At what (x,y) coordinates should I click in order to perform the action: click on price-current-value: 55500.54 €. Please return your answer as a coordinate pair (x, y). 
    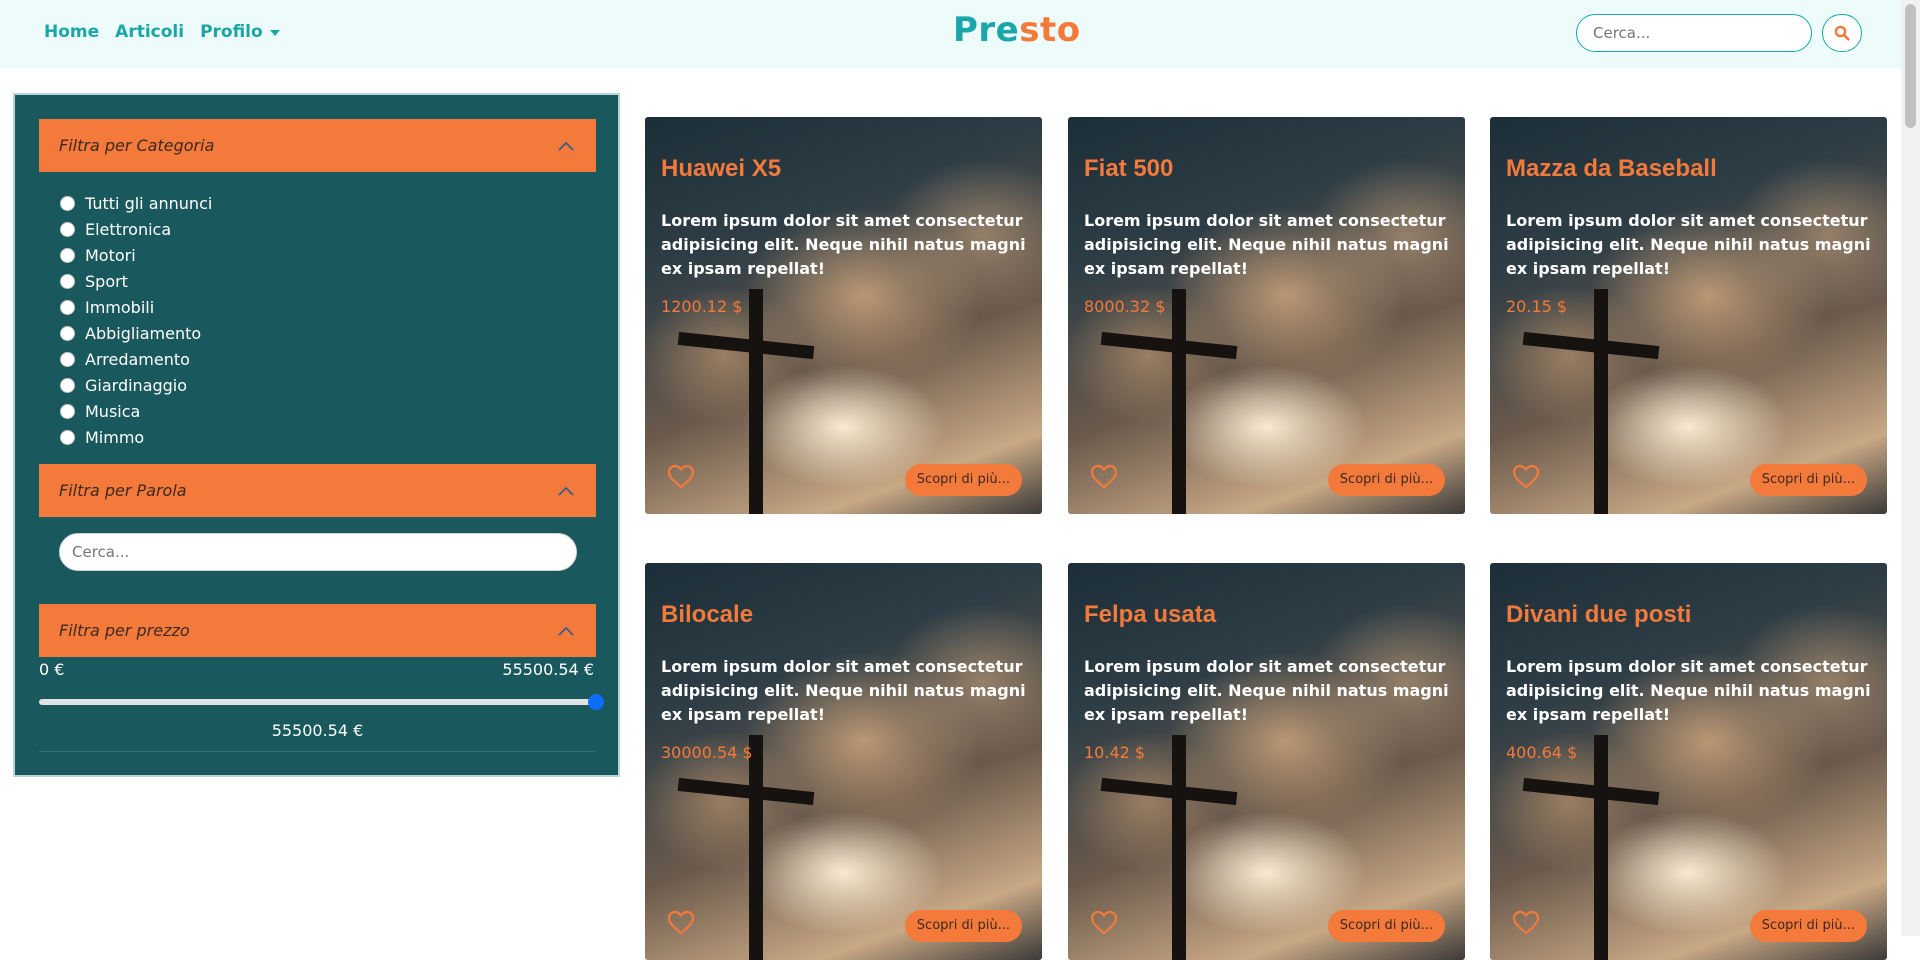
    Looking at the image, I should click on (317, 730).